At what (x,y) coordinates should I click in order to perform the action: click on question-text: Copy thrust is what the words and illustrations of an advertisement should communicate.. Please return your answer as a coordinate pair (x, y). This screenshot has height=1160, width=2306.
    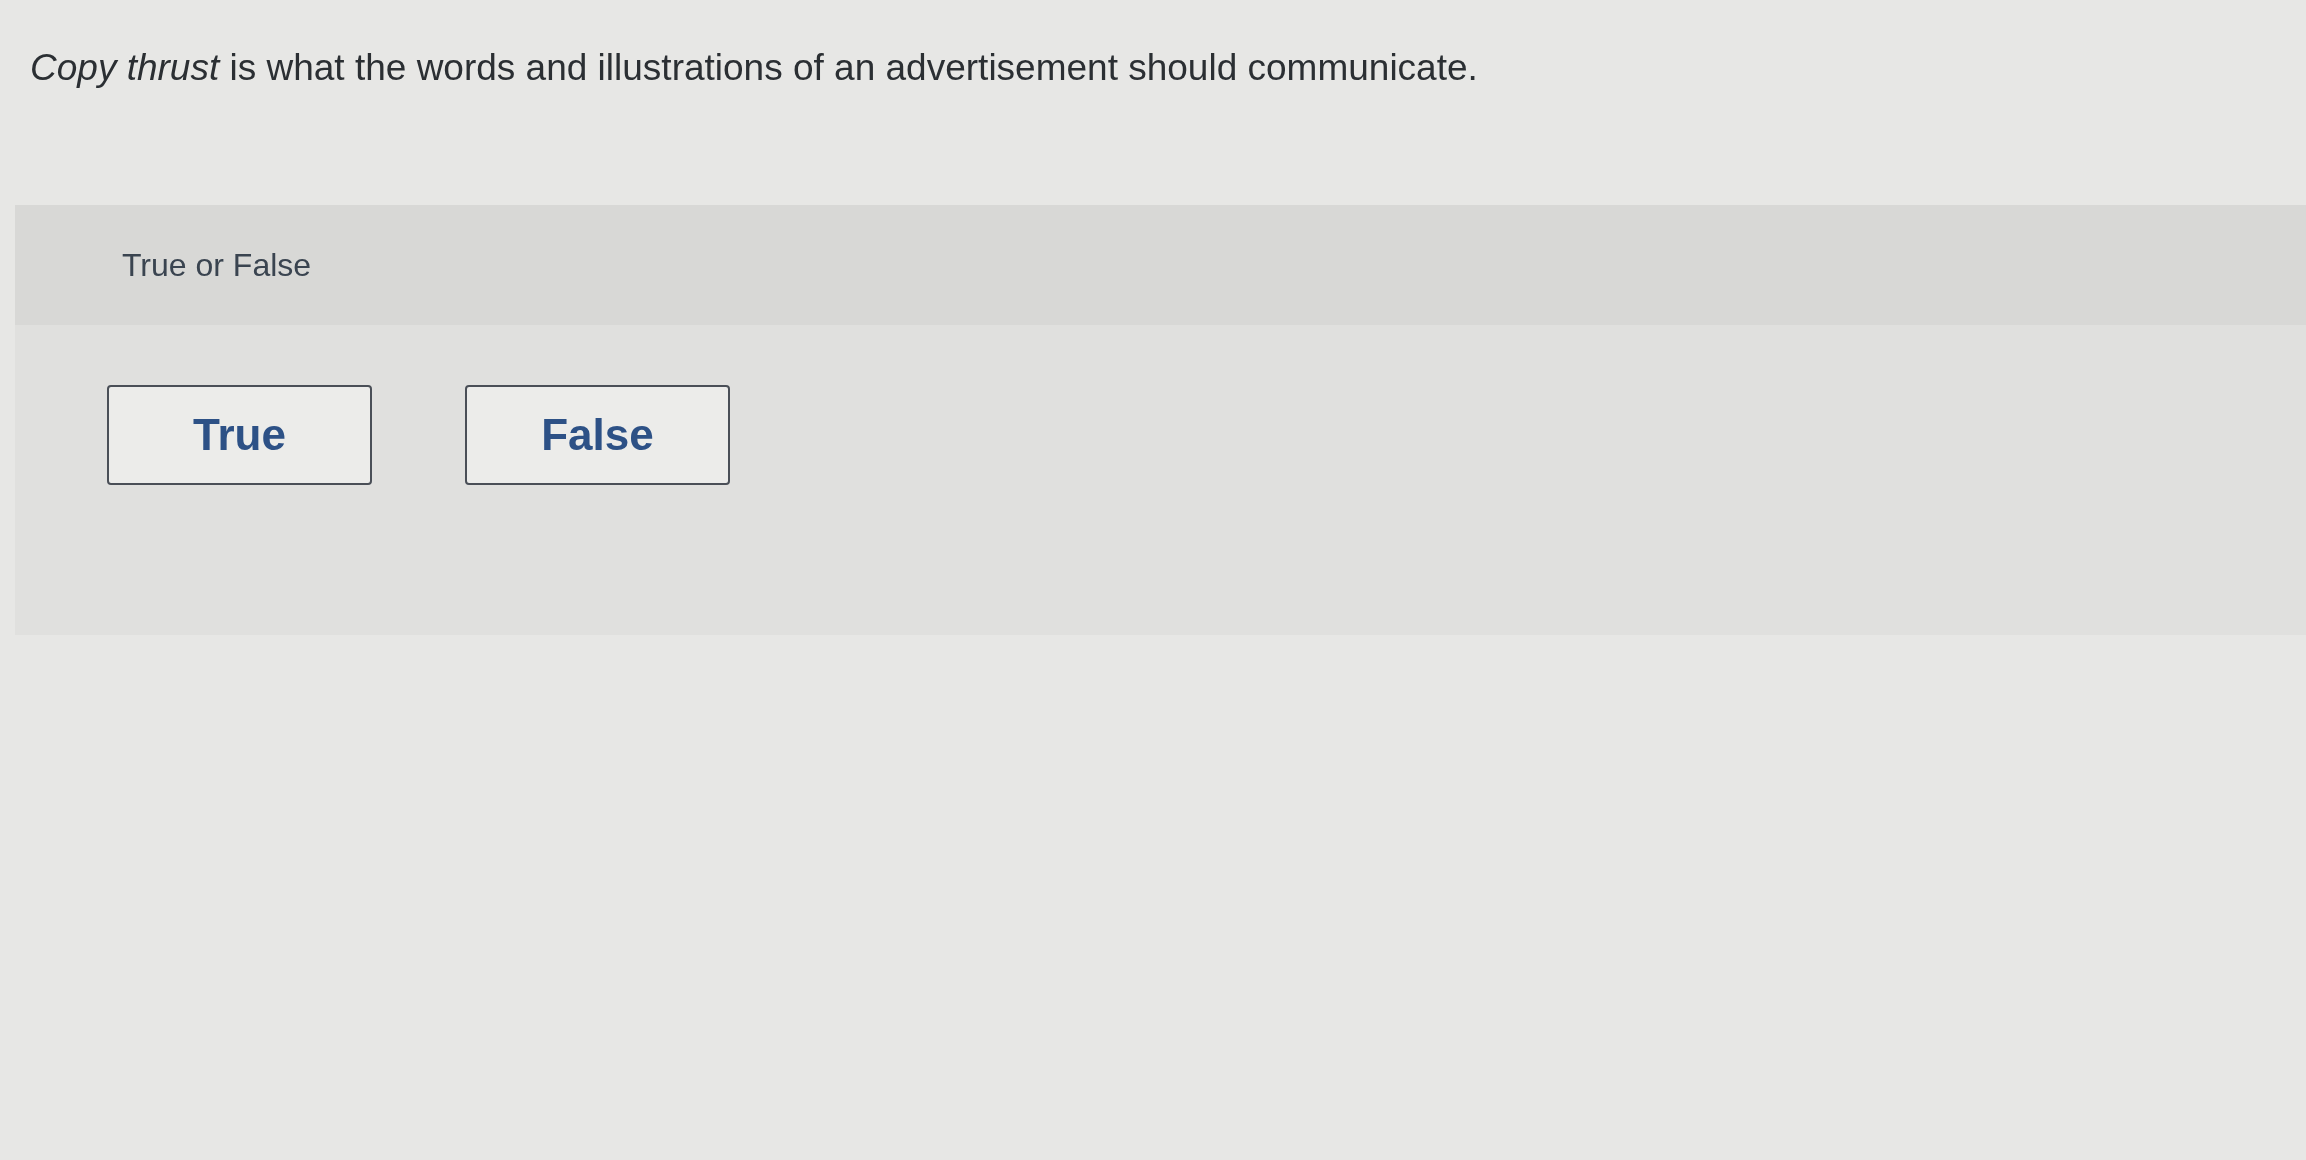
    Looking at the image, I should click on (754, 68).